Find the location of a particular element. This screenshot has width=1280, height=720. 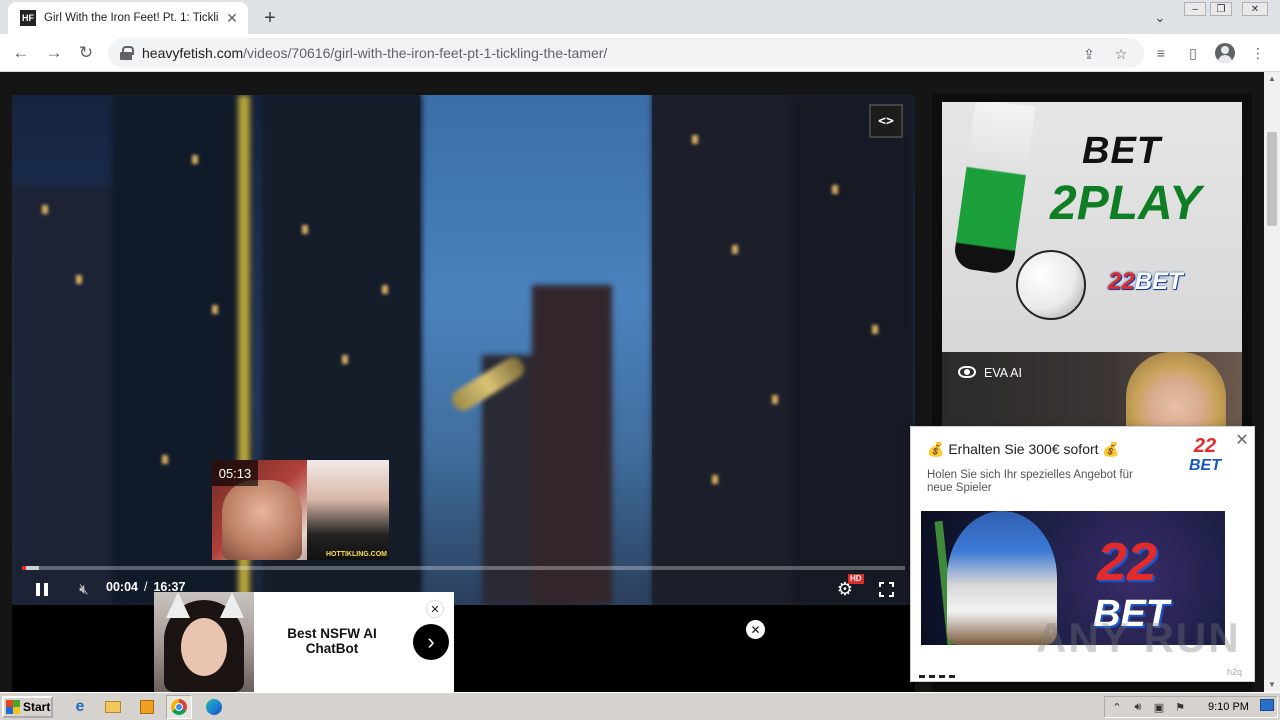

fullscreen-icon is located at coordinates (886, 589).